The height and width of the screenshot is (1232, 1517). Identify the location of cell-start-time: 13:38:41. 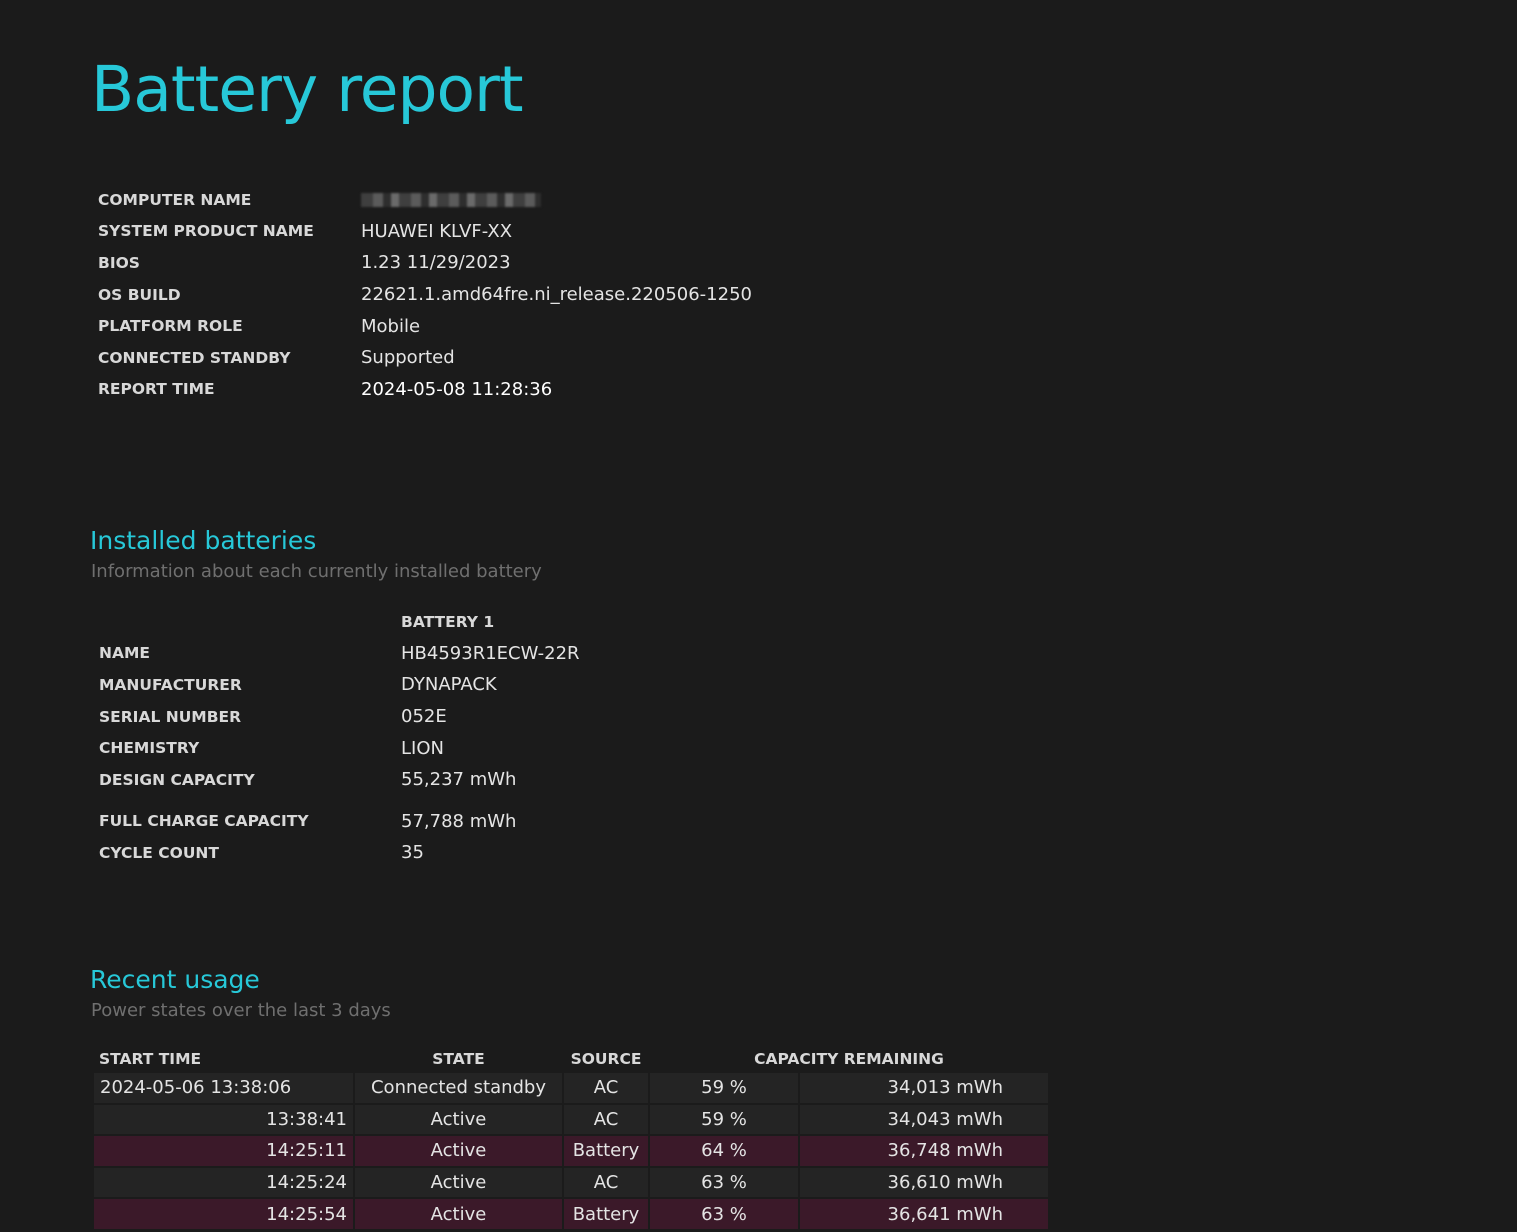
(223, 1119).